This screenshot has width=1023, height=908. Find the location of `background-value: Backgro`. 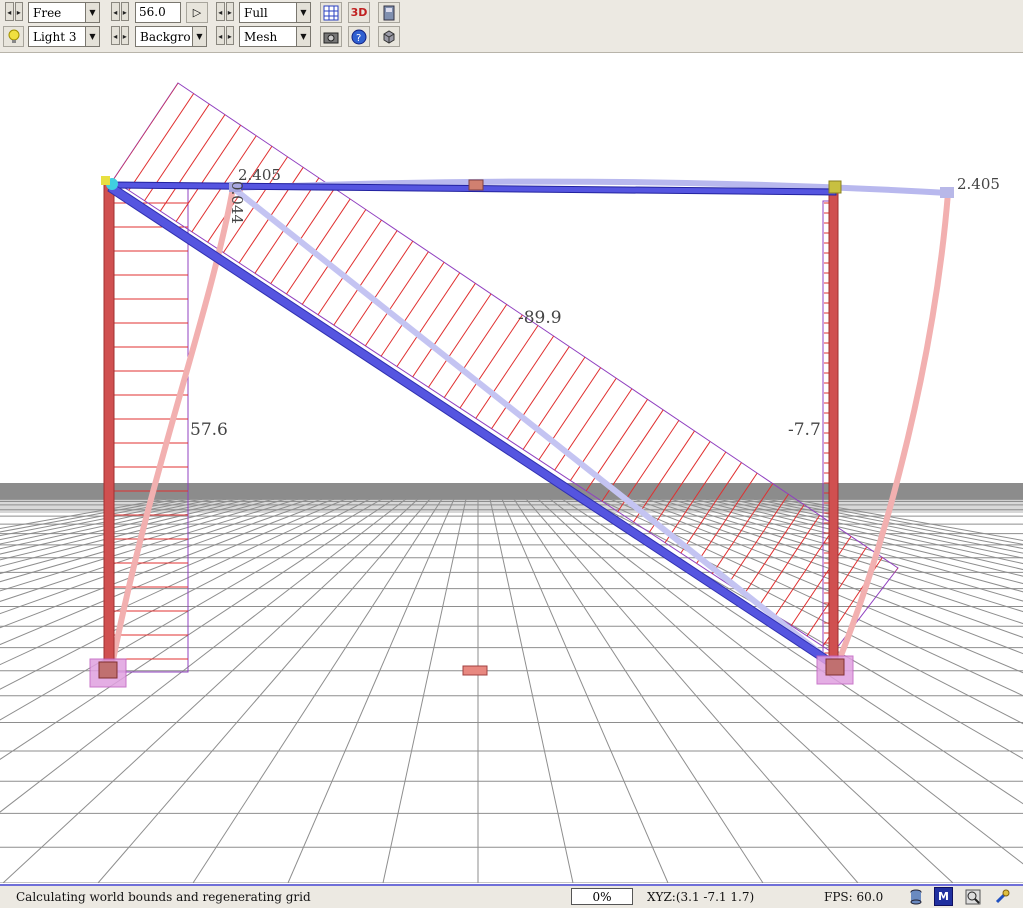

background-value: Backgro is located at coordinates (165, 36).